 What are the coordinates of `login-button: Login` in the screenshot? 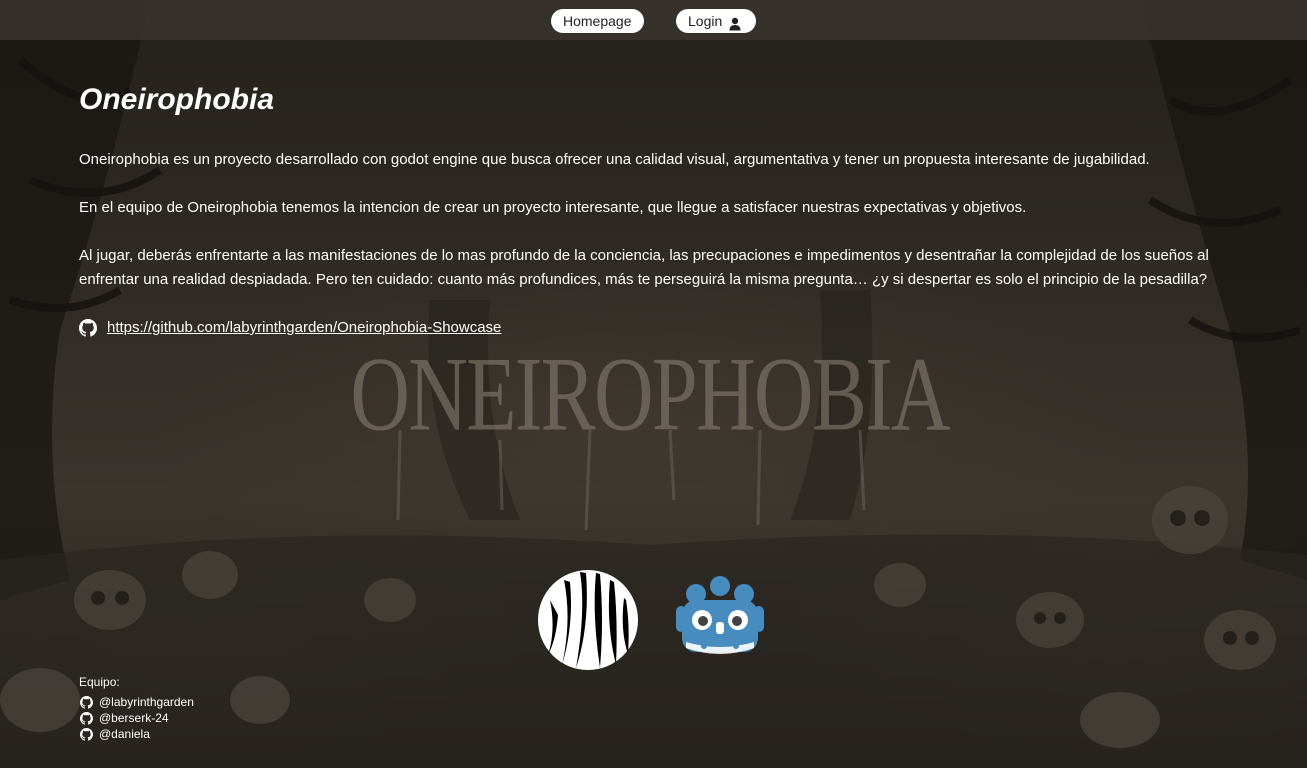 It's located at (716, 21).